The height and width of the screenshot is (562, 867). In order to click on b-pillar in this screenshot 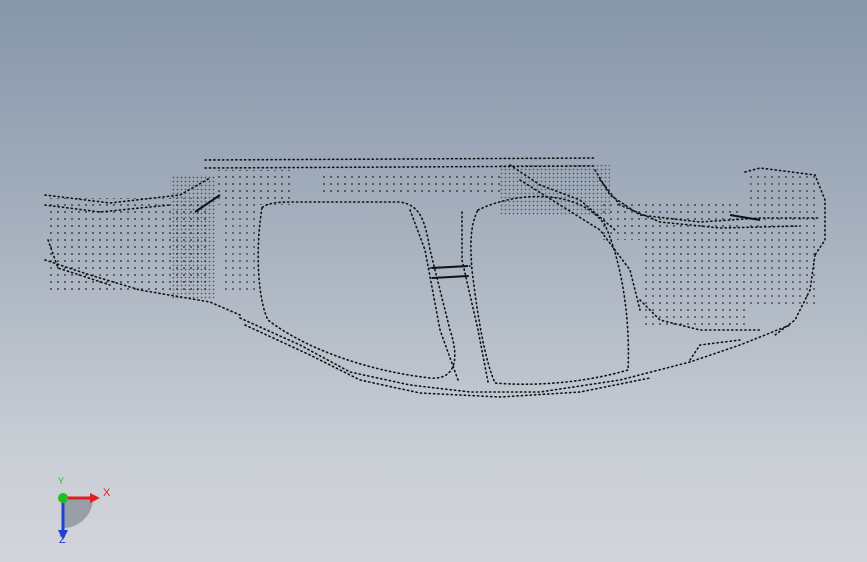, I will do `click(434, 295)`.